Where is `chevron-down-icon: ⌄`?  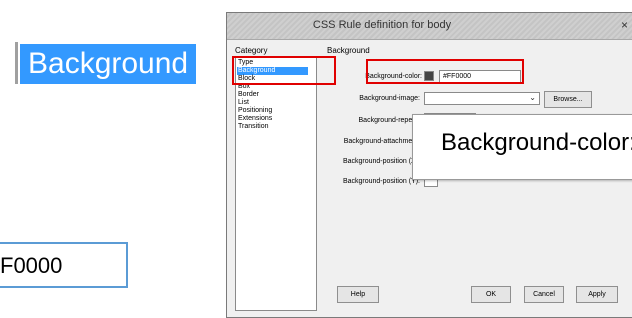
chevron-down-icon: ⌄ is located at coordinates (532, 97).